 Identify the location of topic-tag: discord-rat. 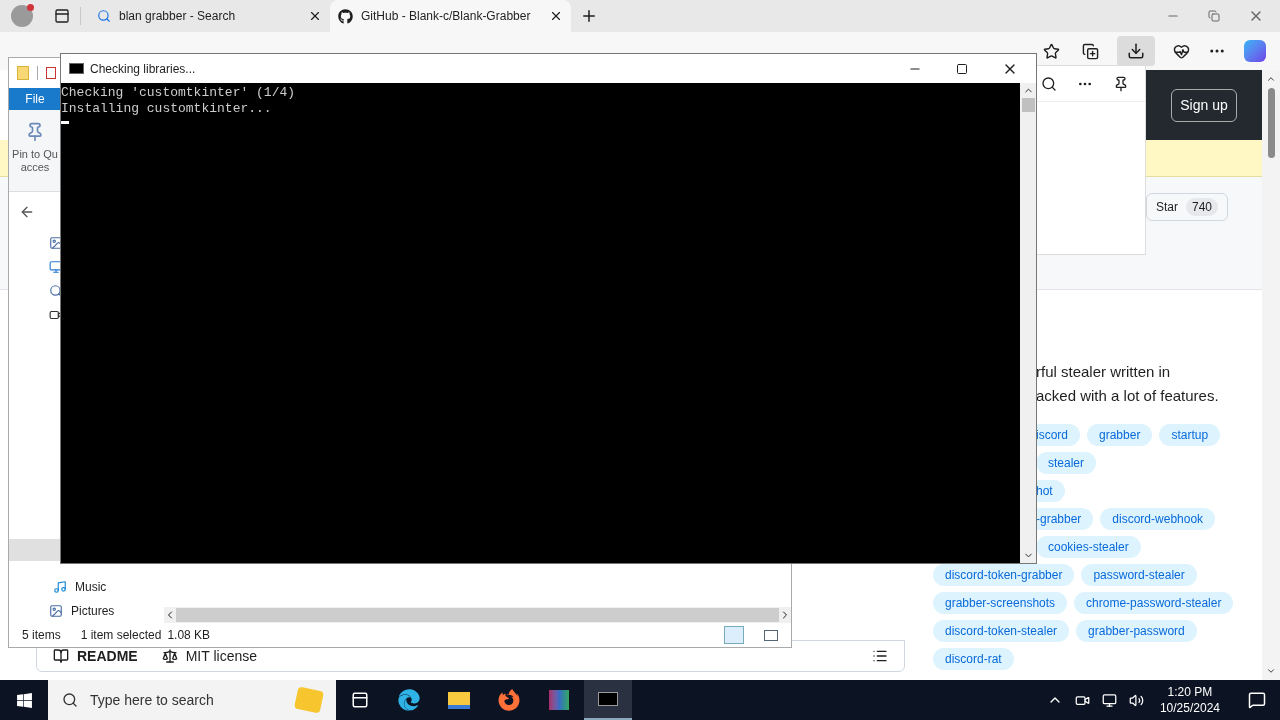
(973, 659).